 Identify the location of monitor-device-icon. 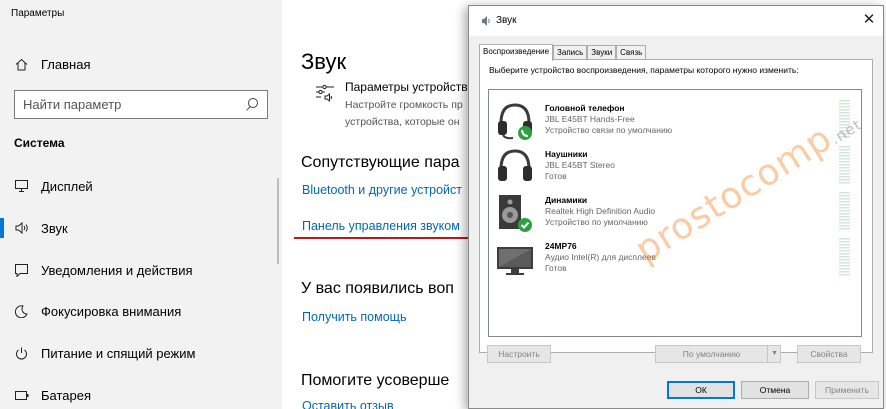
(515, 259).